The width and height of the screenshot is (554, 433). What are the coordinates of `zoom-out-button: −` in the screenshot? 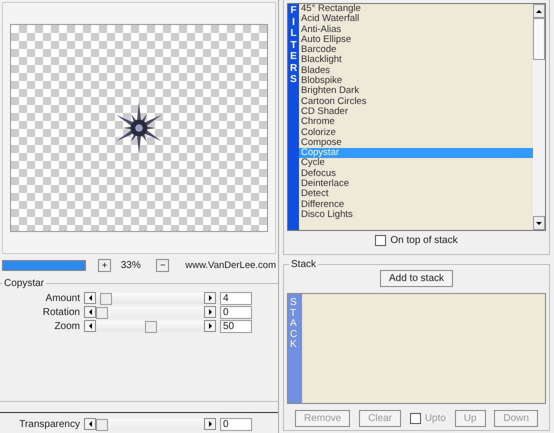 It's located at (163, 265).